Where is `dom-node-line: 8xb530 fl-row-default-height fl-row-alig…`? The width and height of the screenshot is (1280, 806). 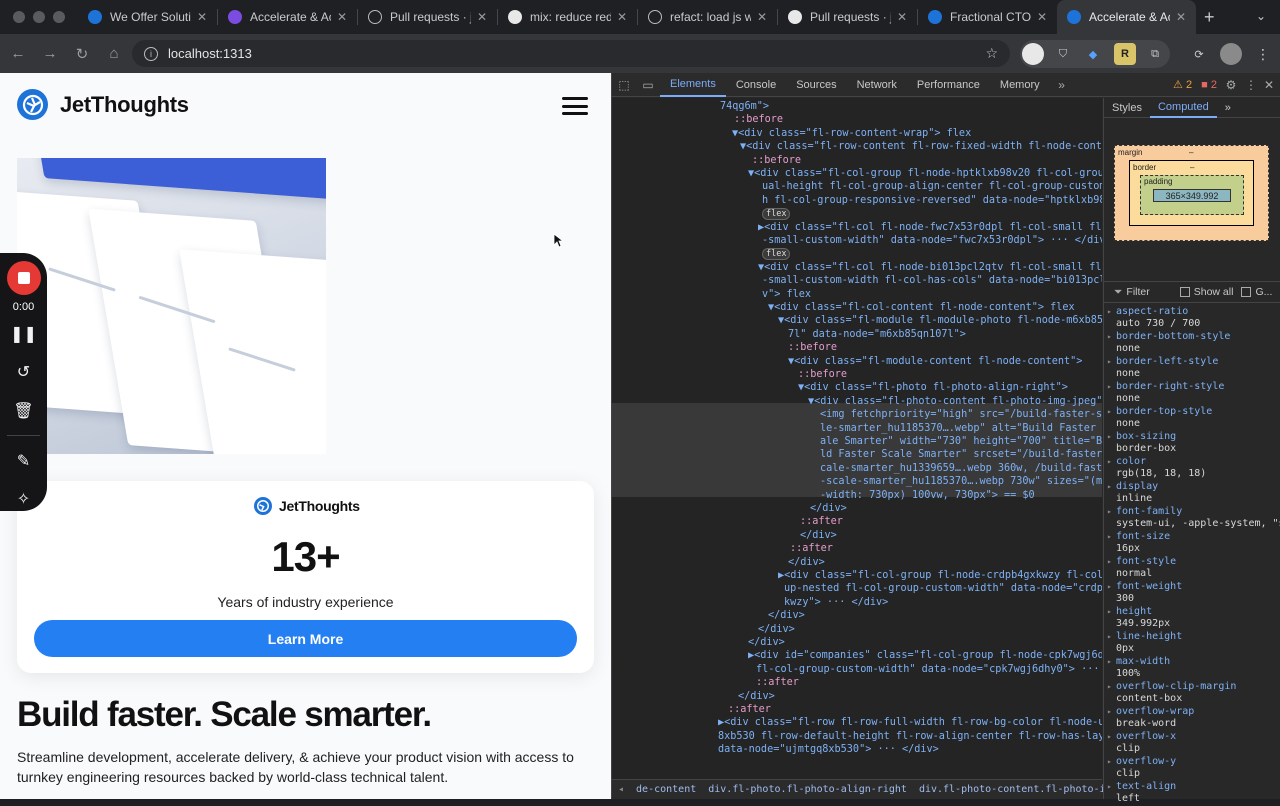 dom-node-line: 8xb530 fl-row-default-height fl-row-alig… is located at coordinates (857, 736).